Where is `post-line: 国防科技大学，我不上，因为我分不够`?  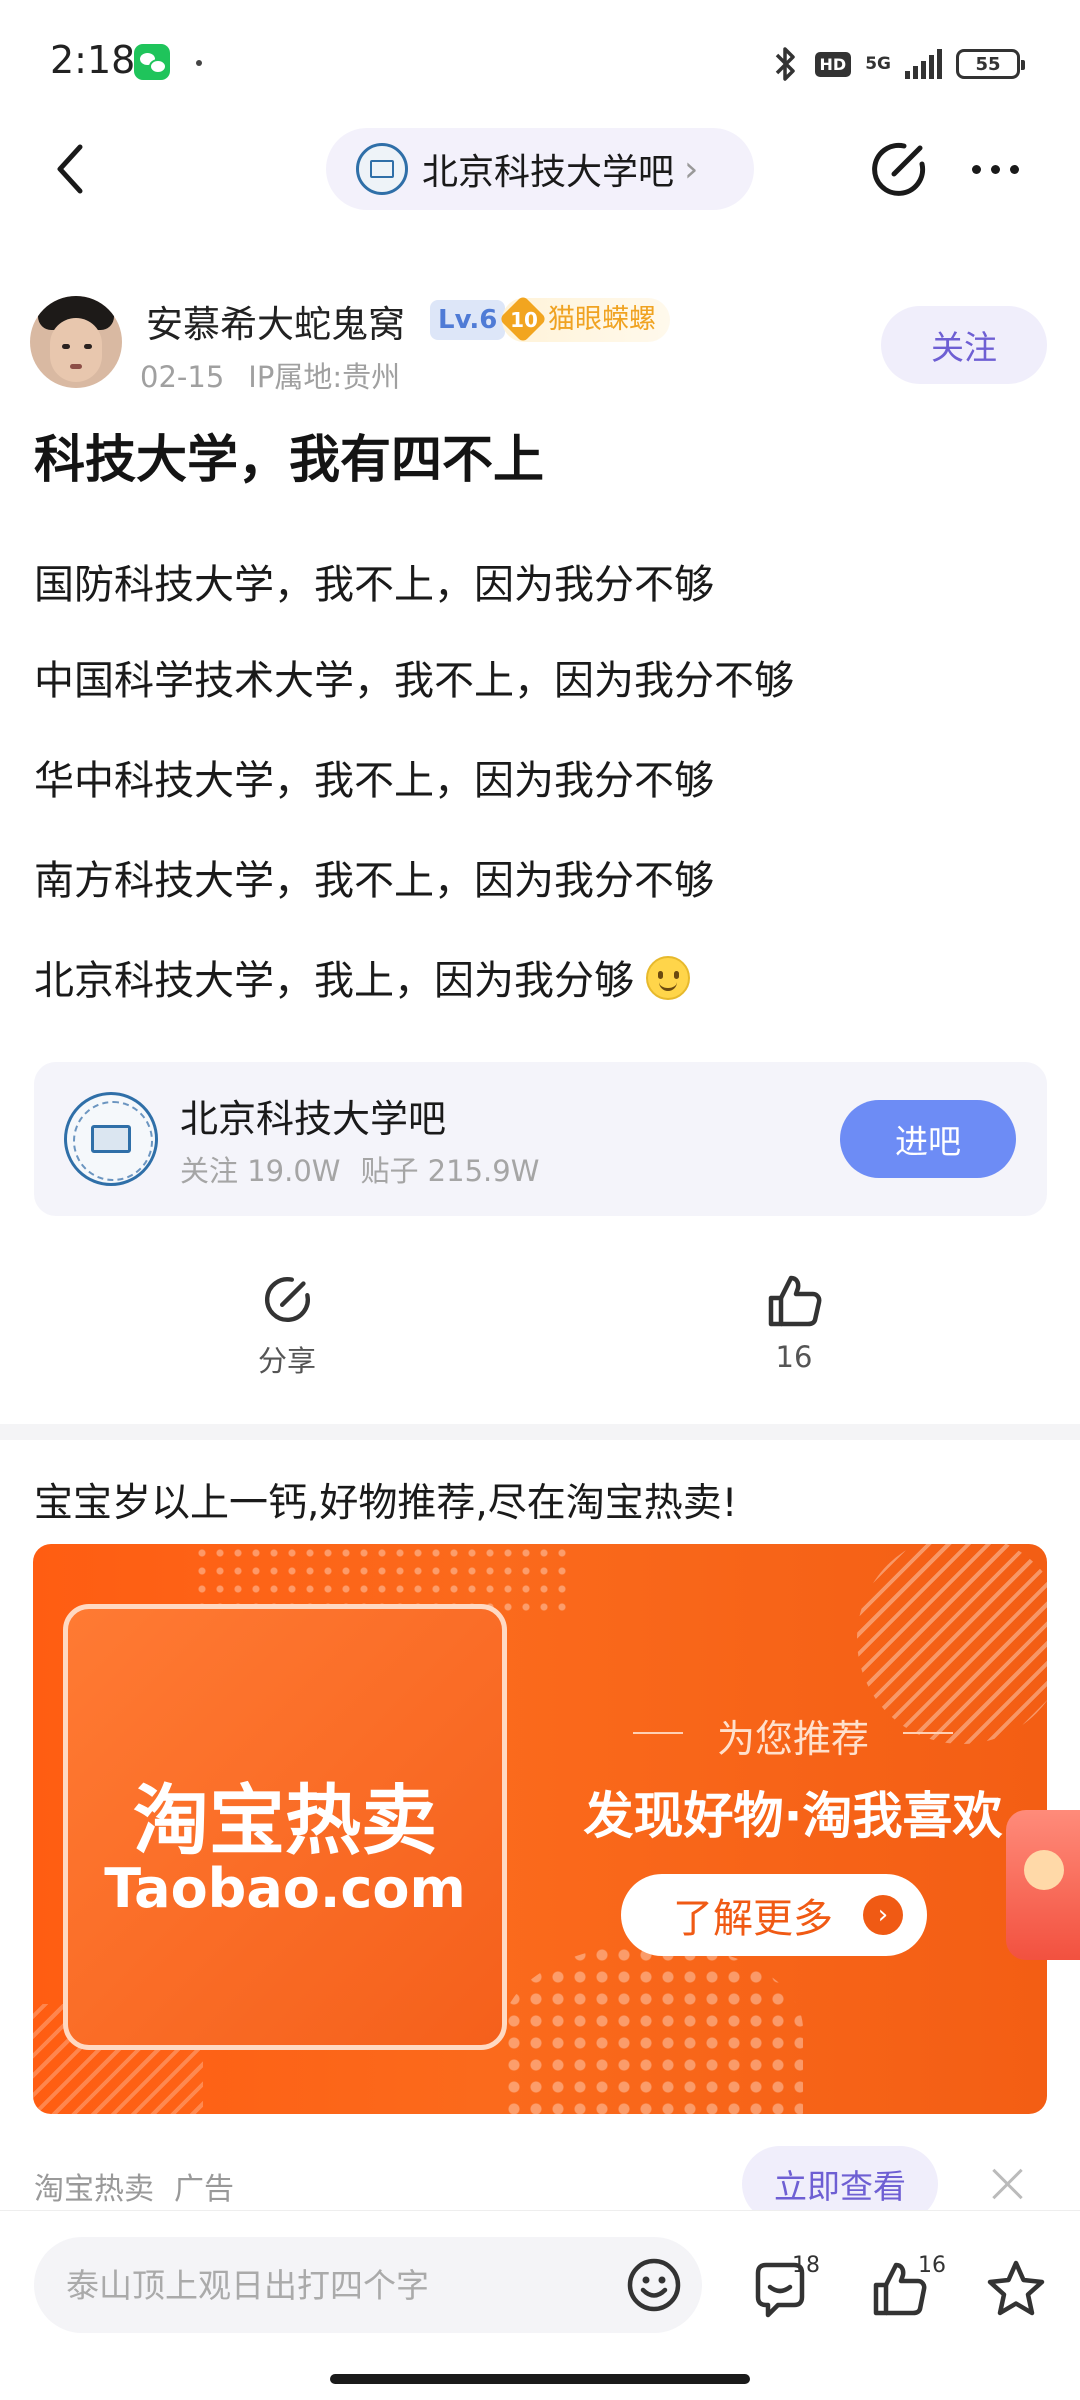 post-line: 国防科技大学，我不上，因为我分不够 is located at coordinates (374, 585).